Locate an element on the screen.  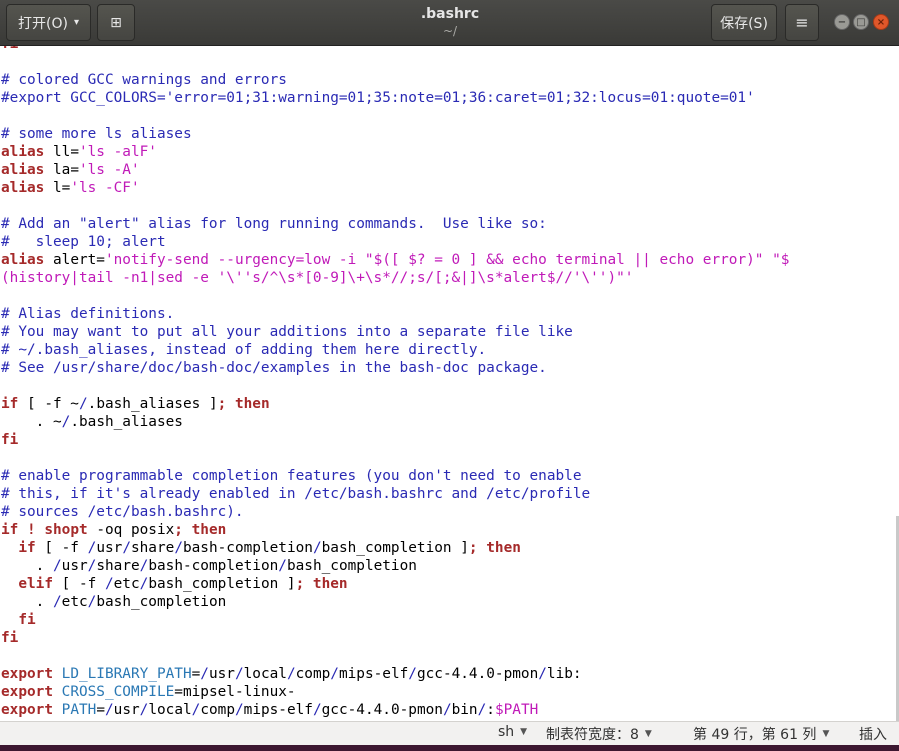
open-button: 打开(O) ▾ is located at coordinates (48, 22).